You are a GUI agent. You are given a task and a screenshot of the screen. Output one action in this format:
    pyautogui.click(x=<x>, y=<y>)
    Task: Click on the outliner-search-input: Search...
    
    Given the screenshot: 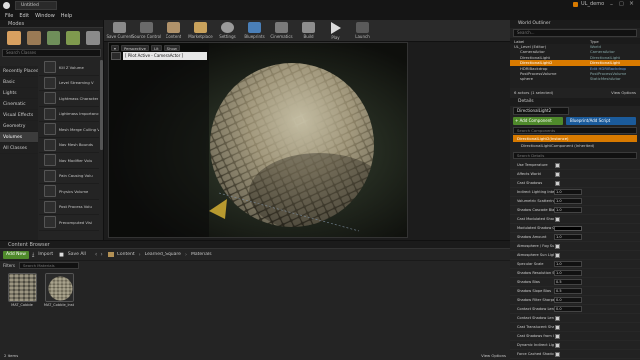 What is the action you would take?
    pyautogui.click(x=575, y=33)
    